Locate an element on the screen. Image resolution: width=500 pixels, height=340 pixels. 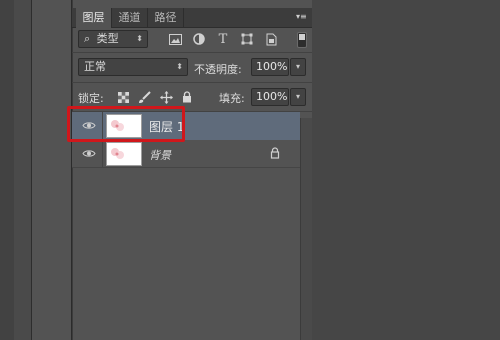
filter-kind-dropdown: ⌕ 类型 ⬍ is located at coordinates (113, 39).